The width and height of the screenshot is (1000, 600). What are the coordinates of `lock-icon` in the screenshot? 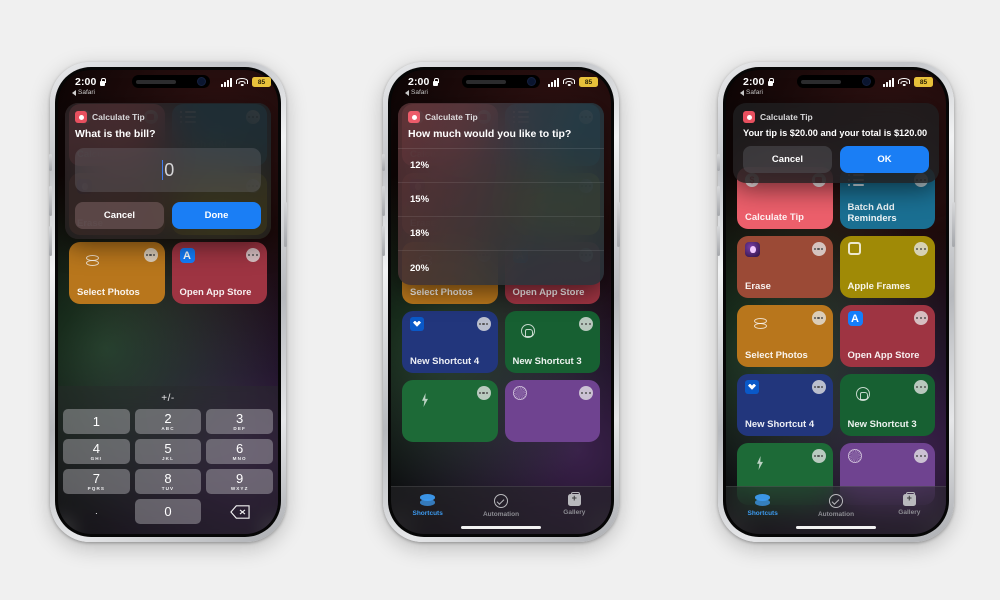 It's located at (436, 82).